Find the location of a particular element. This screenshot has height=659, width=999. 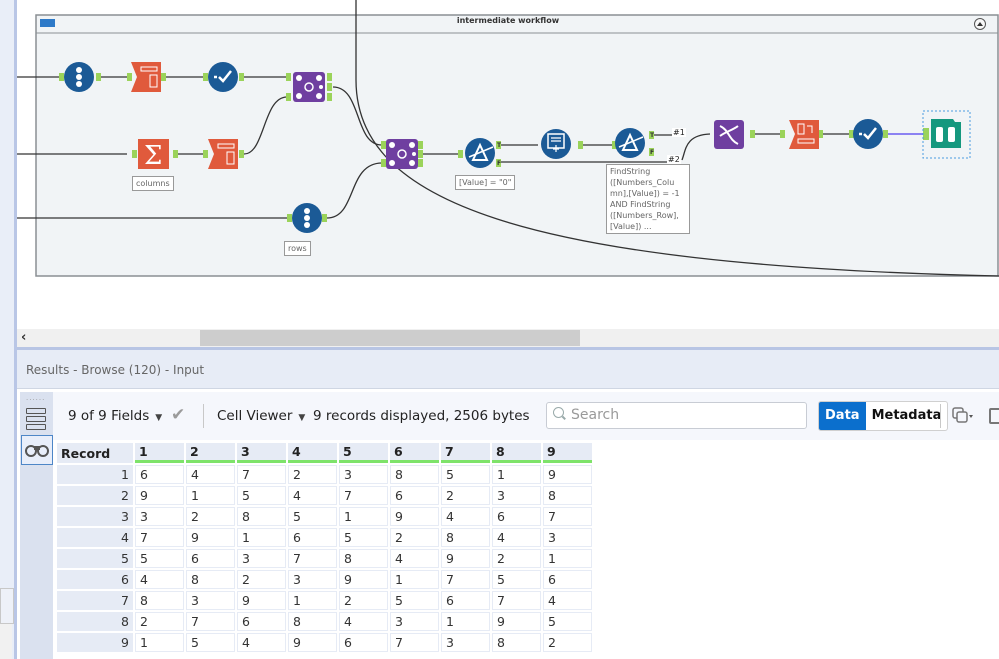

tab-data: Data is located at coordinates (842, 416).